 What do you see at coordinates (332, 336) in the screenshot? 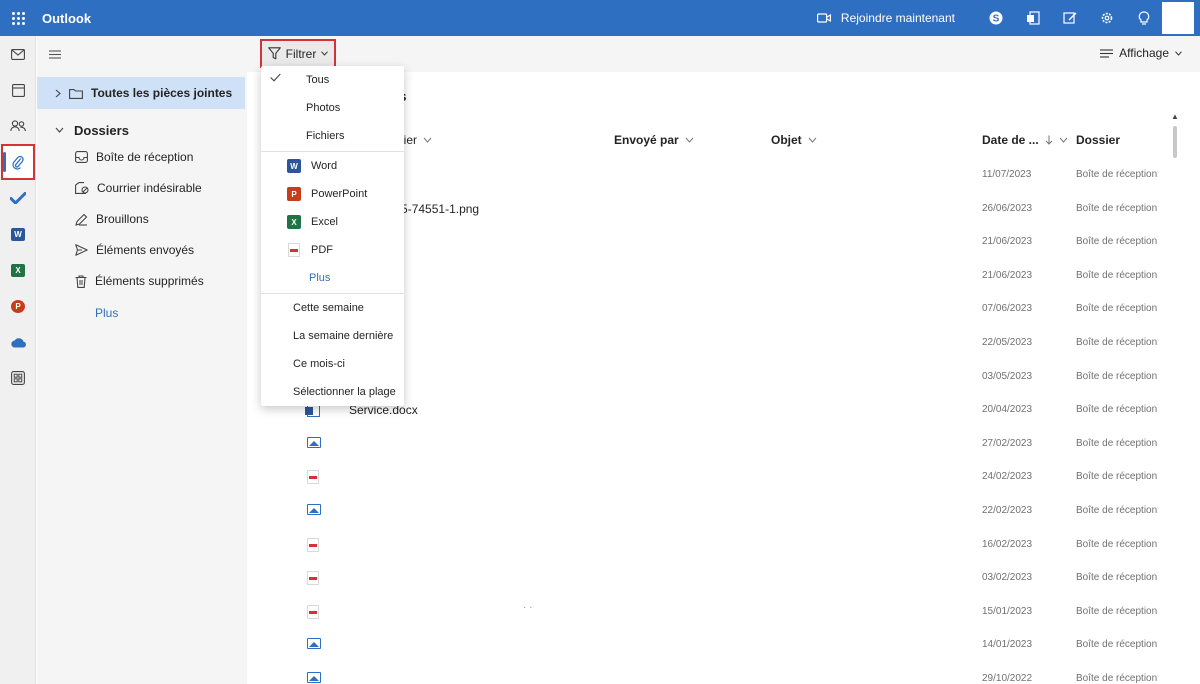
I see `filter-option-last-week: La semaine dernière` at bounding box center [332, 336].